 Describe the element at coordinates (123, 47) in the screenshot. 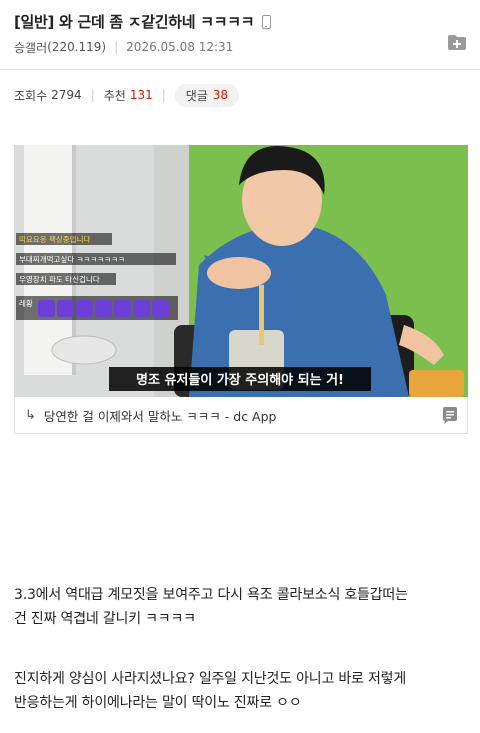

I see `post-meta: 승갤러 (220.119) | 2026.05.08 12:31` at that location.